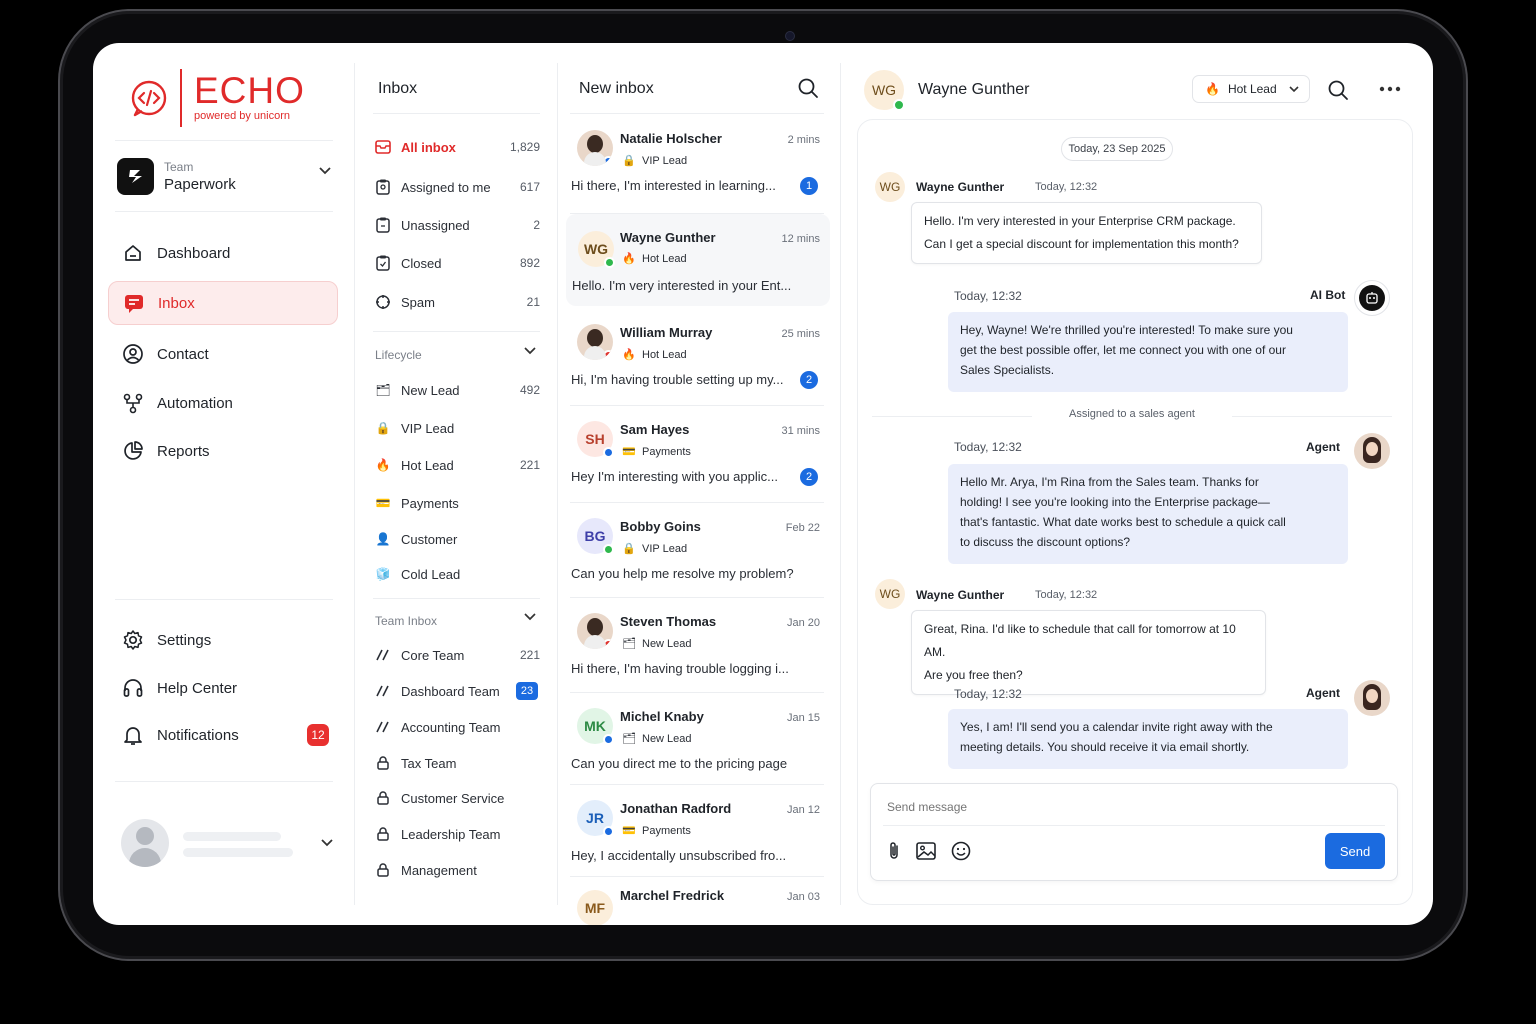 The image size is (1536, 1024). Describe the element at coordinates (1355, 851) in the screenshot. I see `send-button: Send` at that location.